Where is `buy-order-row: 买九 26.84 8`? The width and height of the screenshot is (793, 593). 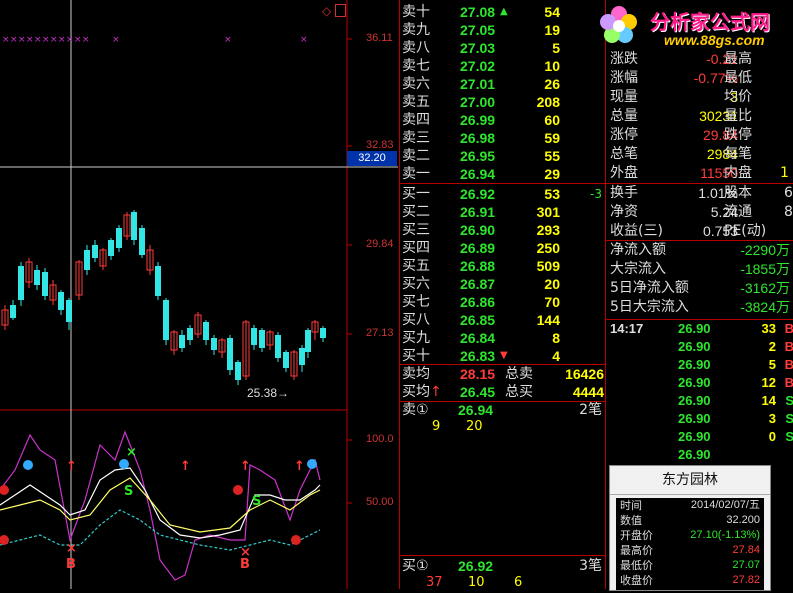 buy-order-row: 买九 26.84 8 is located at coordinates (503, 338).